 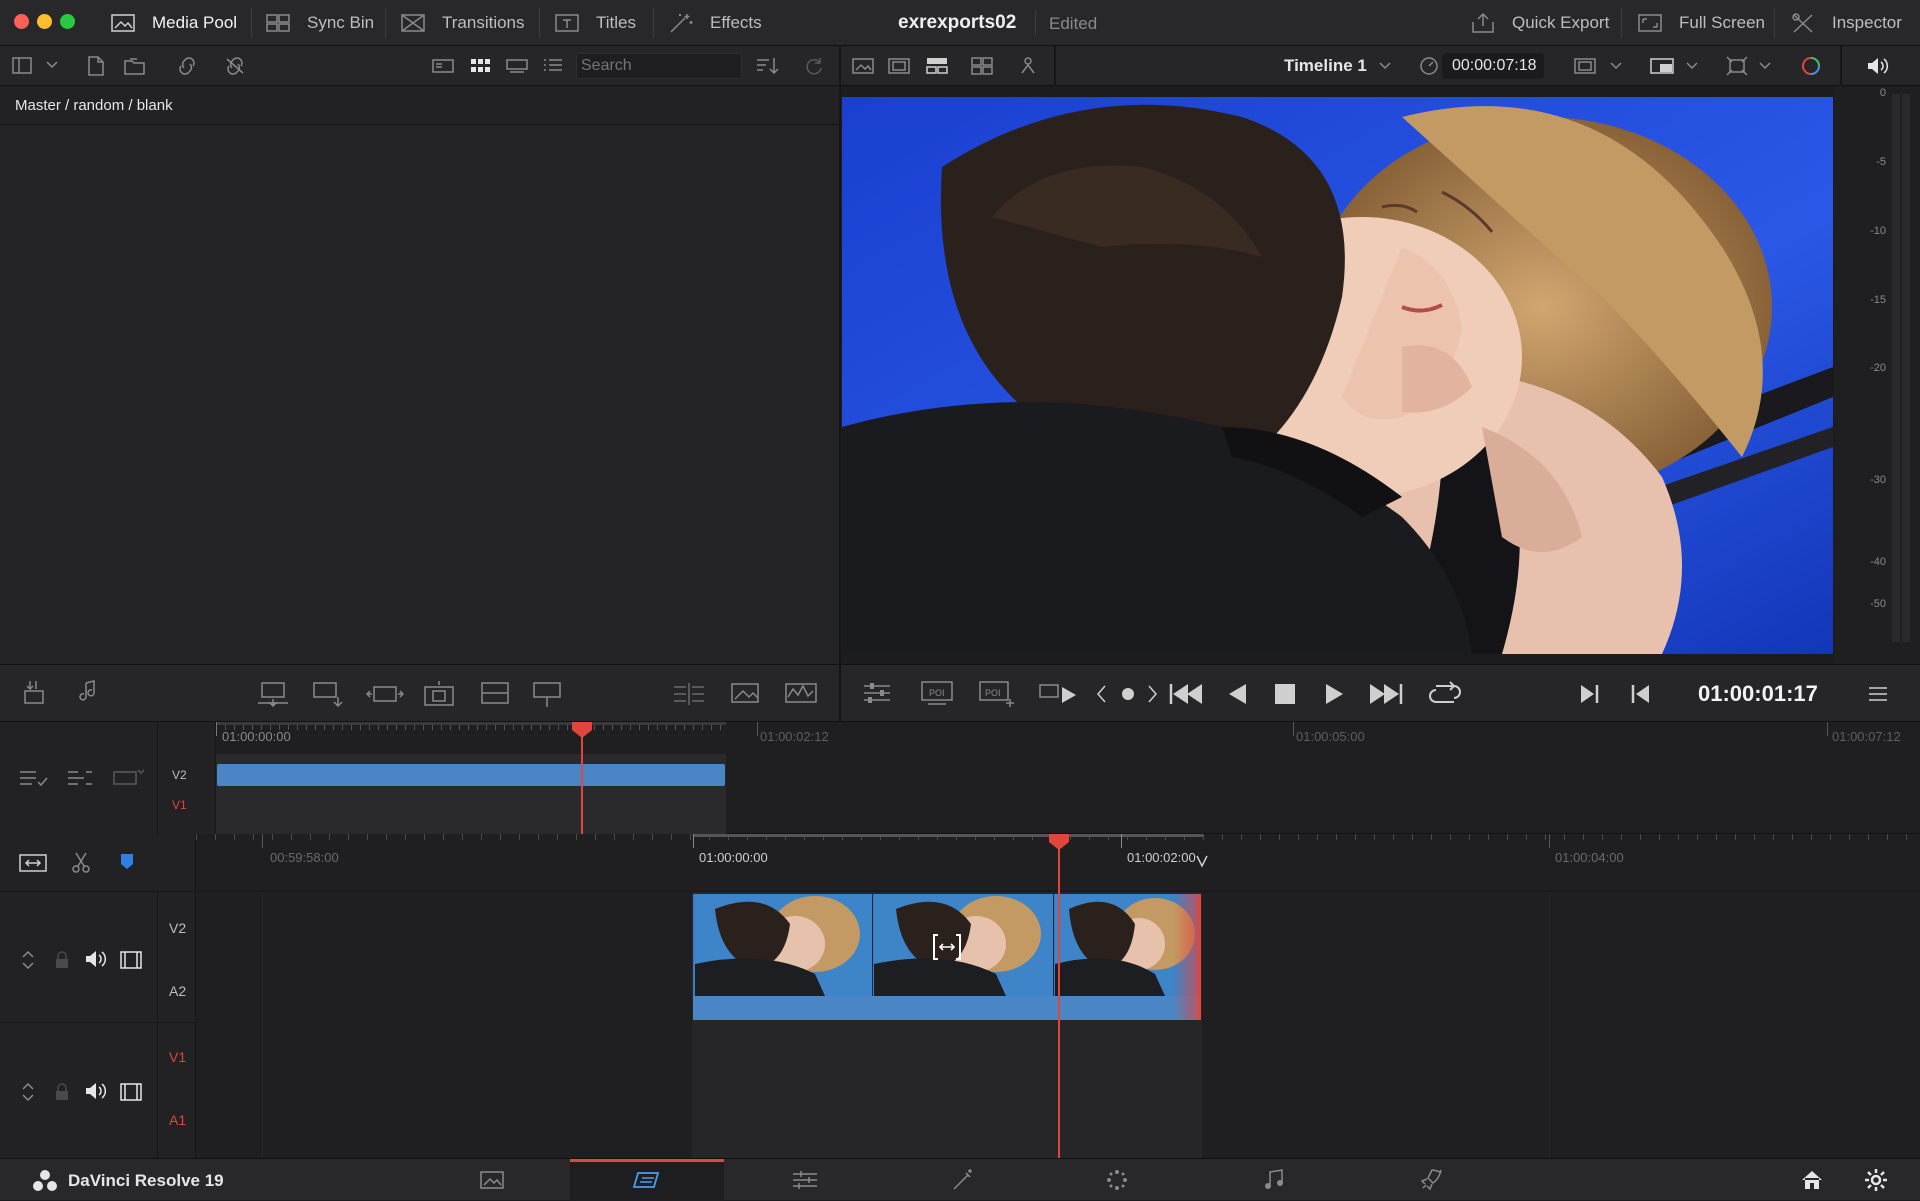 I want to click on metadata-view-icon, so click(x=443, y=66).